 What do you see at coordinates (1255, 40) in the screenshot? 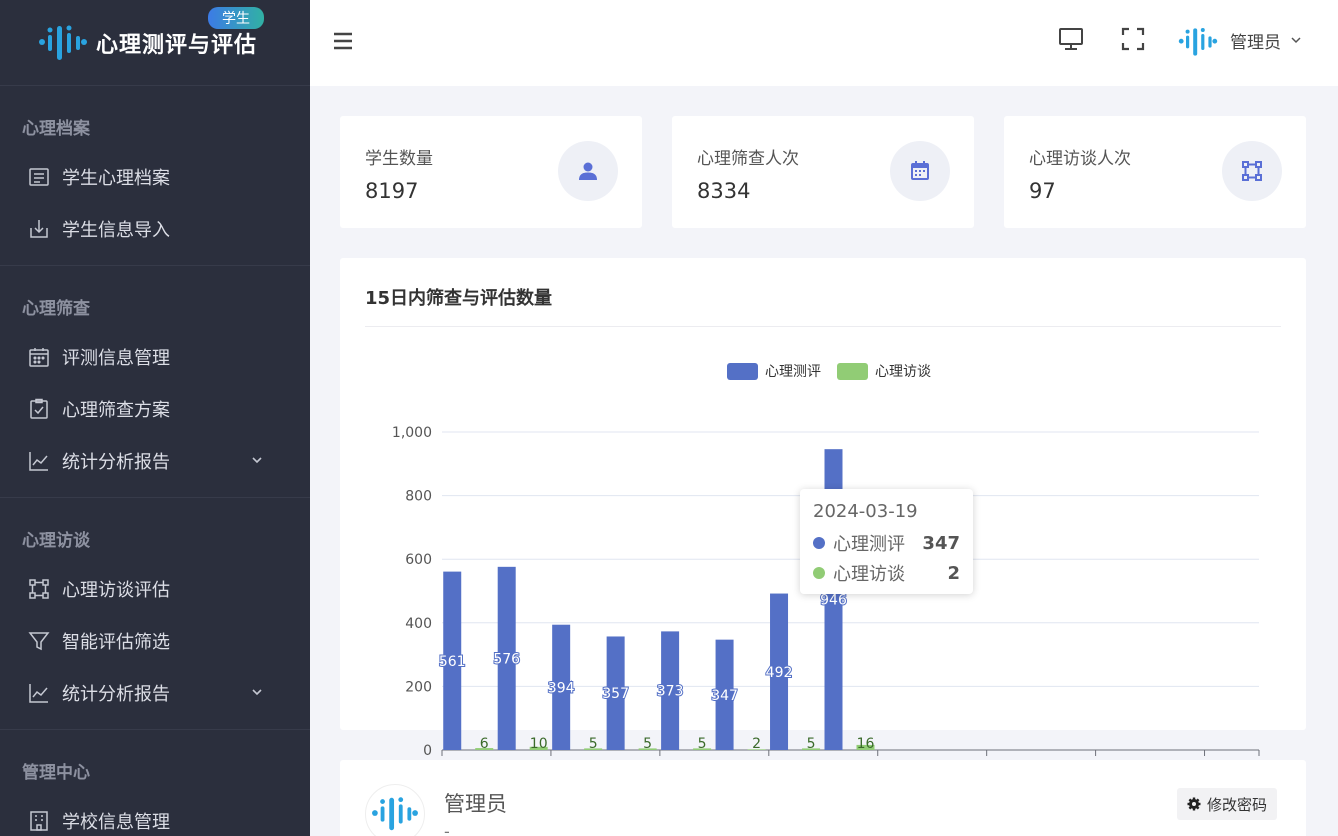
I see `header-user-name: 管理员` at bounding box center [1255, 40].